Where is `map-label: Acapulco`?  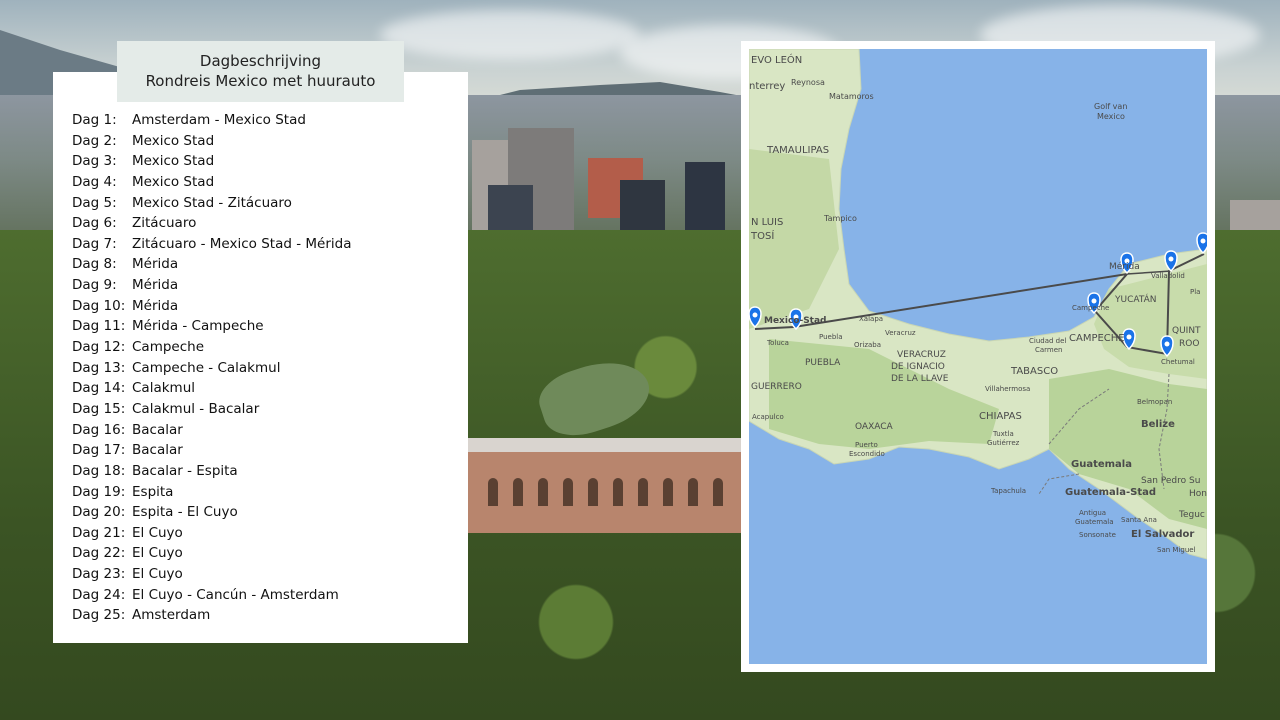 map-label: Acapulco is located at coordinates (768, 417).